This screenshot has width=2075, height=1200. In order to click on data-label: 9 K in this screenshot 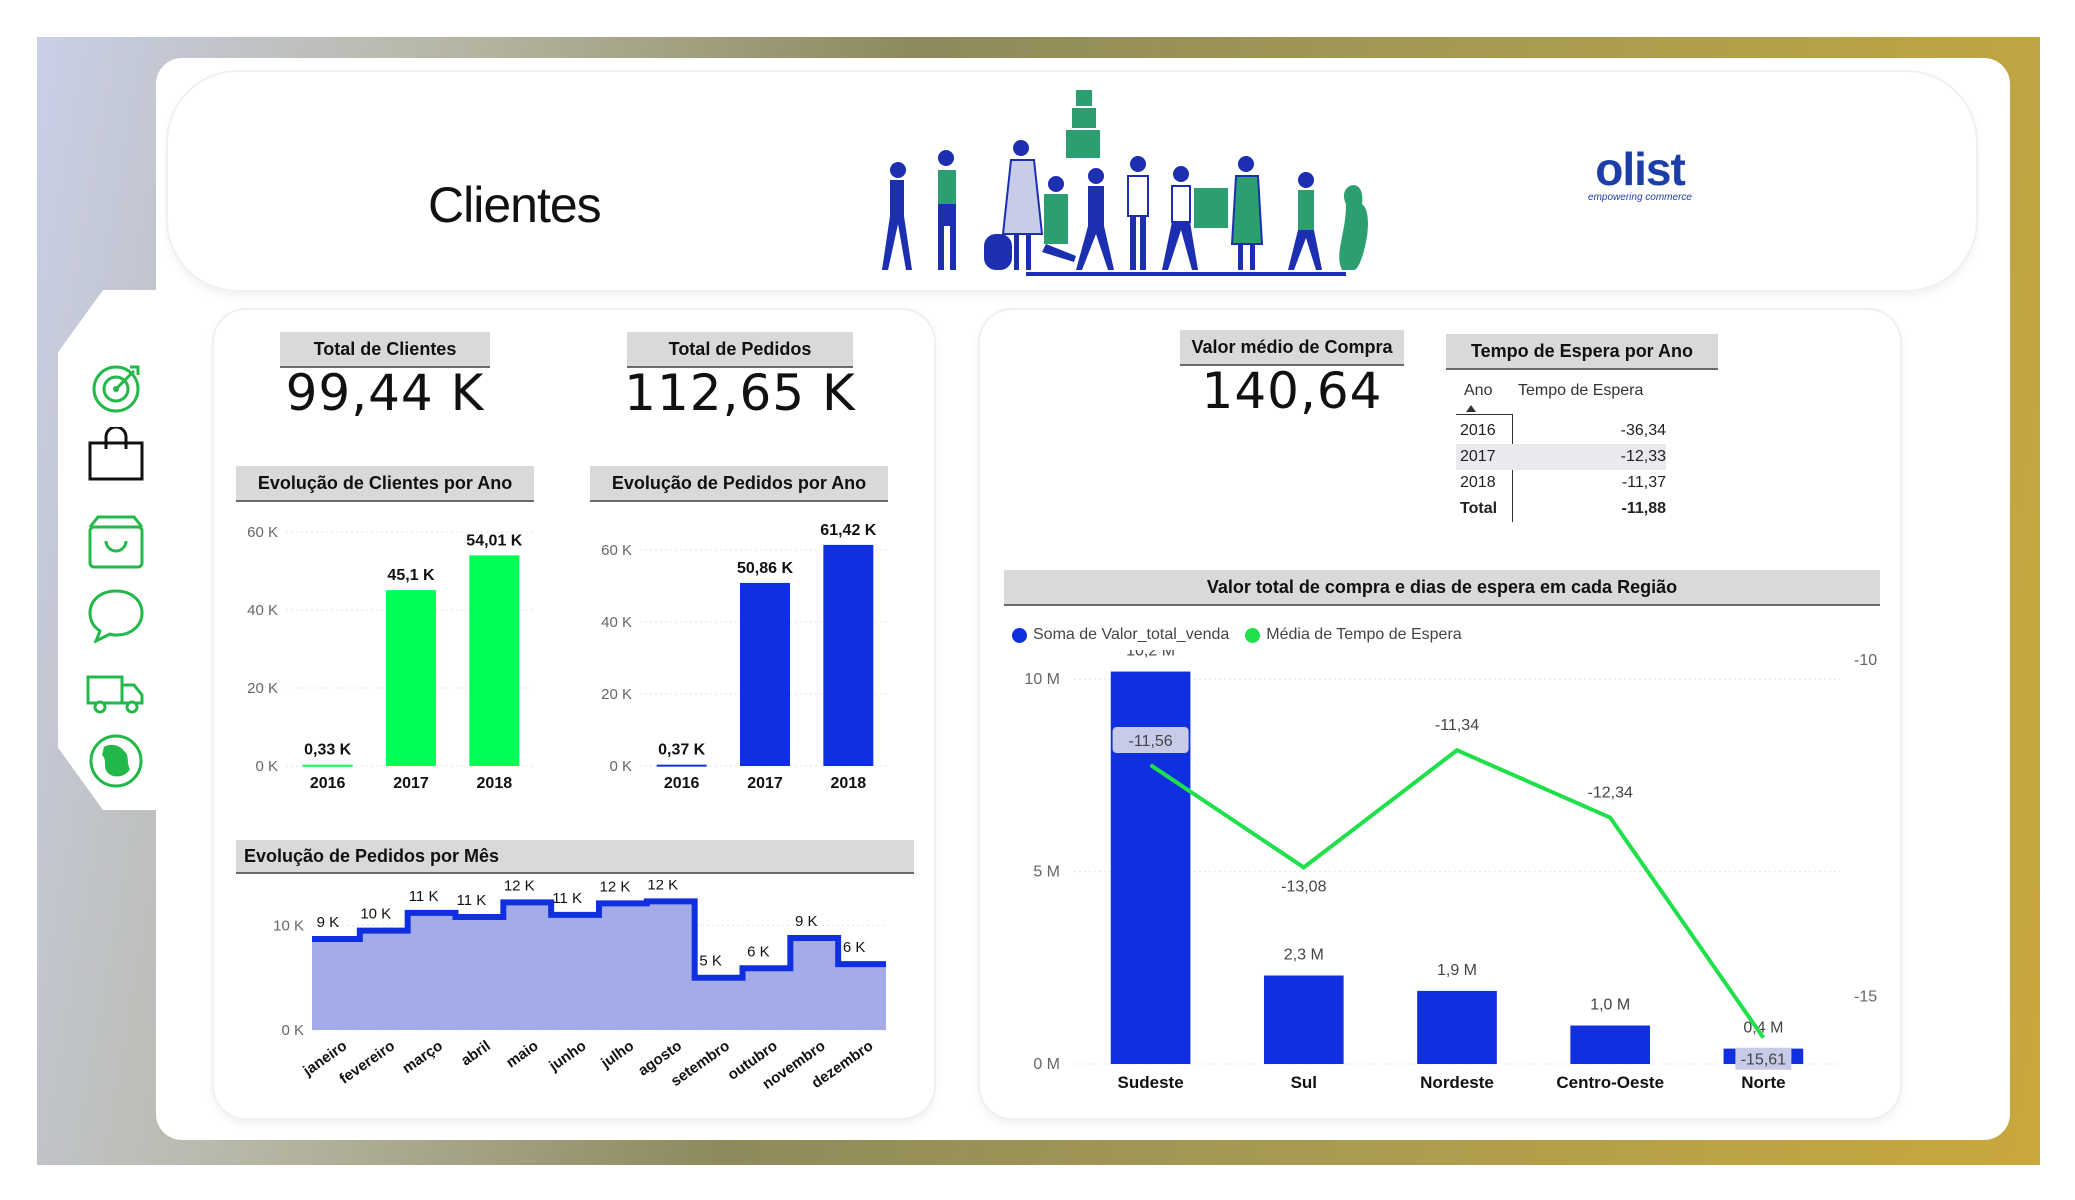, I will do `click(806, 921)`.